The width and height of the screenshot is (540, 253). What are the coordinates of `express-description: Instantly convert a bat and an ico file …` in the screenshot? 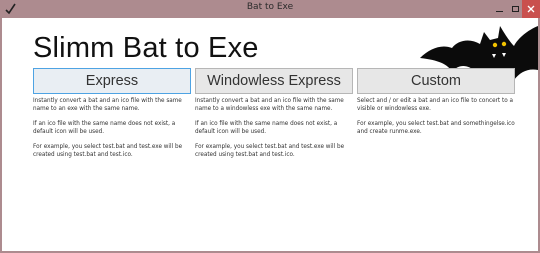 It's located at (113, 132).